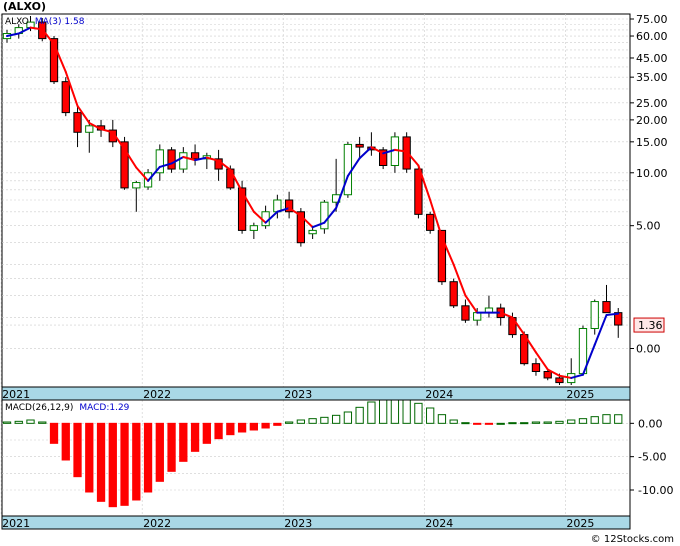  Describe the element at coordinates (652, 173) in the screenshot. I see `price-tick-label: 10.00` at that location.